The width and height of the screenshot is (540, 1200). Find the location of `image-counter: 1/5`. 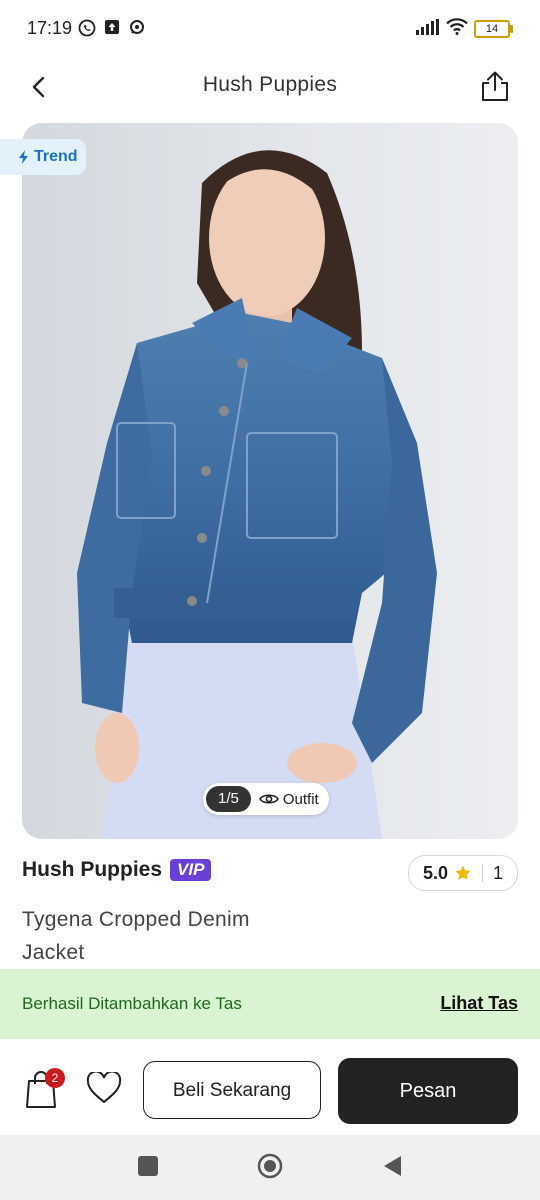

image-counter: 1/5 is located at coordinates (228, 799).